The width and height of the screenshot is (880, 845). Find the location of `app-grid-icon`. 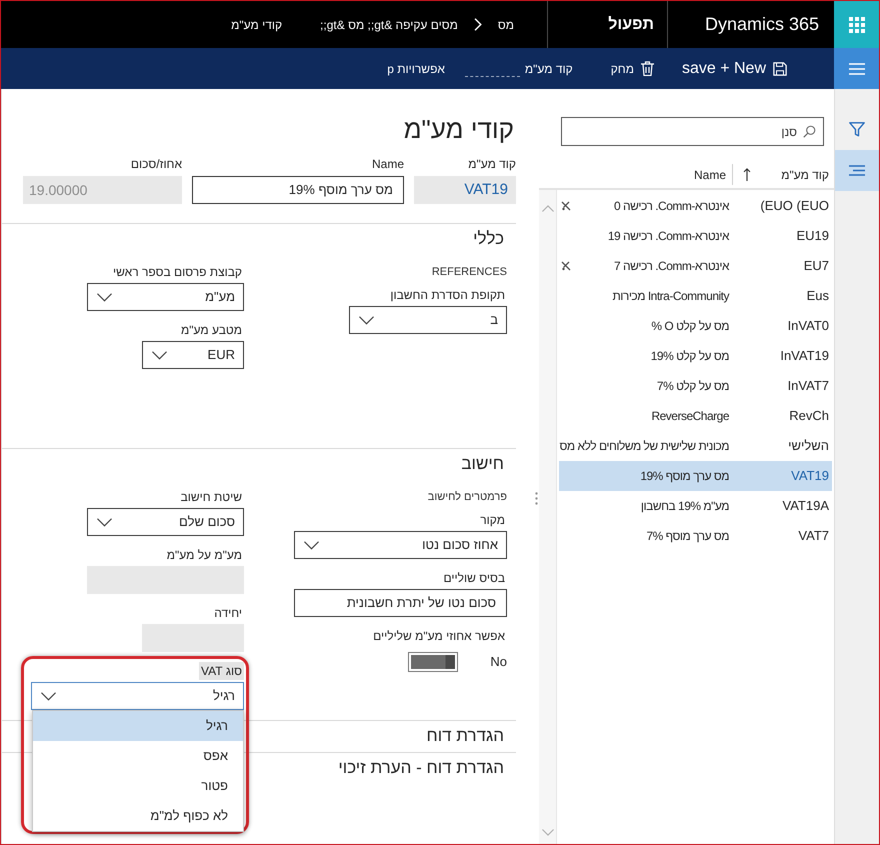

app-grid-icon is located at coordinates (856, 24).